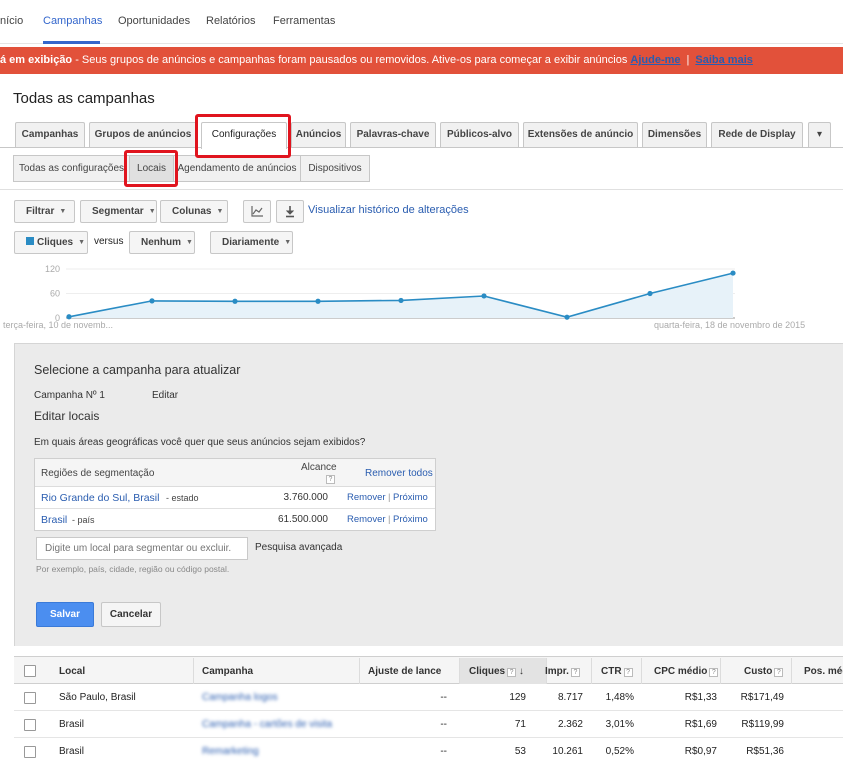 The height and width of the screenshot is (761, 843). What do you see at coordinates (194, 211) in the screenshot?
I see `columns-button: Colunas ▼` at bounding box center [194, 211].